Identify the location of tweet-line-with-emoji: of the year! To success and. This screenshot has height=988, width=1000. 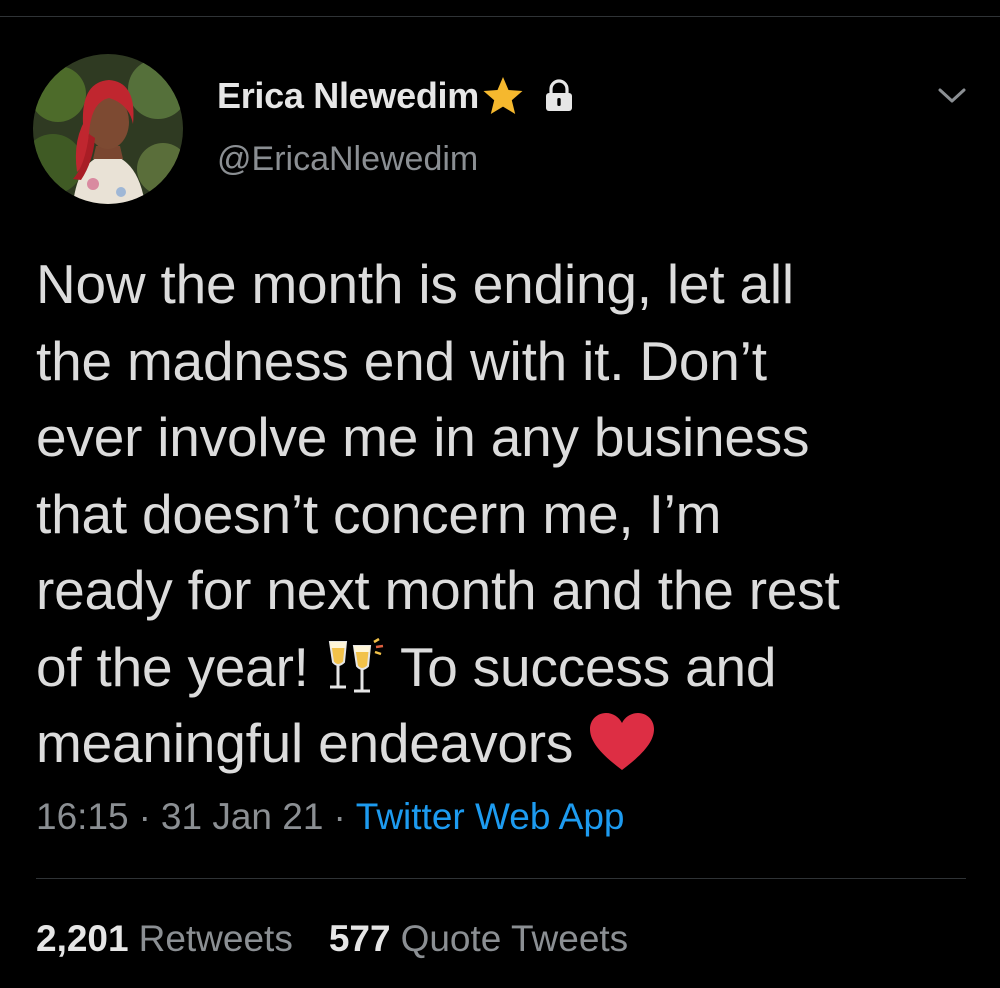
(506, 667).